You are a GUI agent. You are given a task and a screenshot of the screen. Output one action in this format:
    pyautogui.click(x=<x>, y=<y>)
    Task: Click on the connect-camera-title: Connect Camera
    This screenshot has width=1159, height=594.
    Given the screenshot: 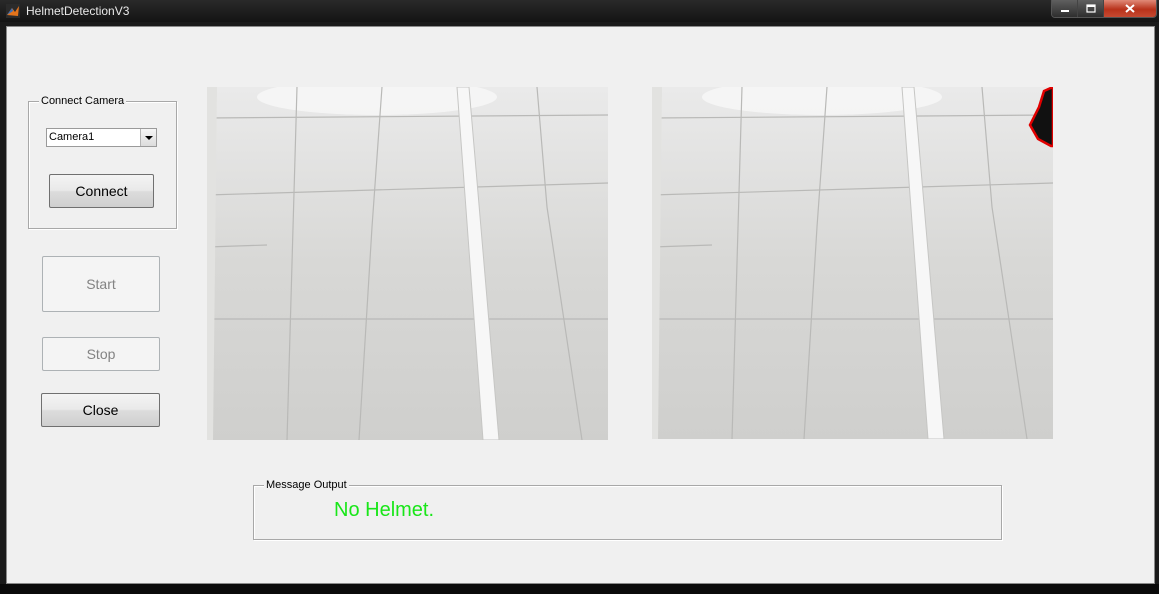 What is the action you would take?
    pyautogui.click(x=83, y=101)
    